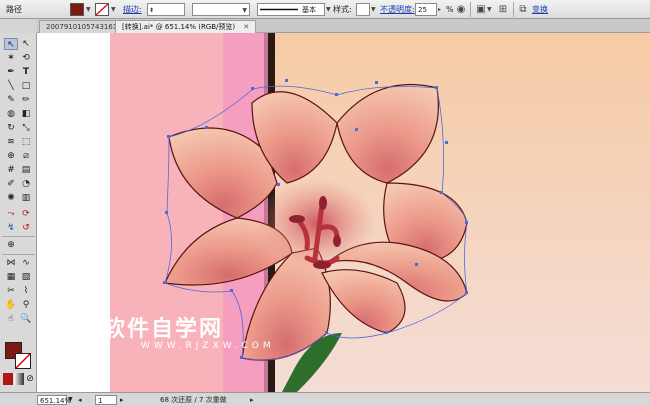  What do you see at coordinates (26, 198) in the screenshot?
I see `column-graph-icon: ▥` at bounding box center [26, 198].